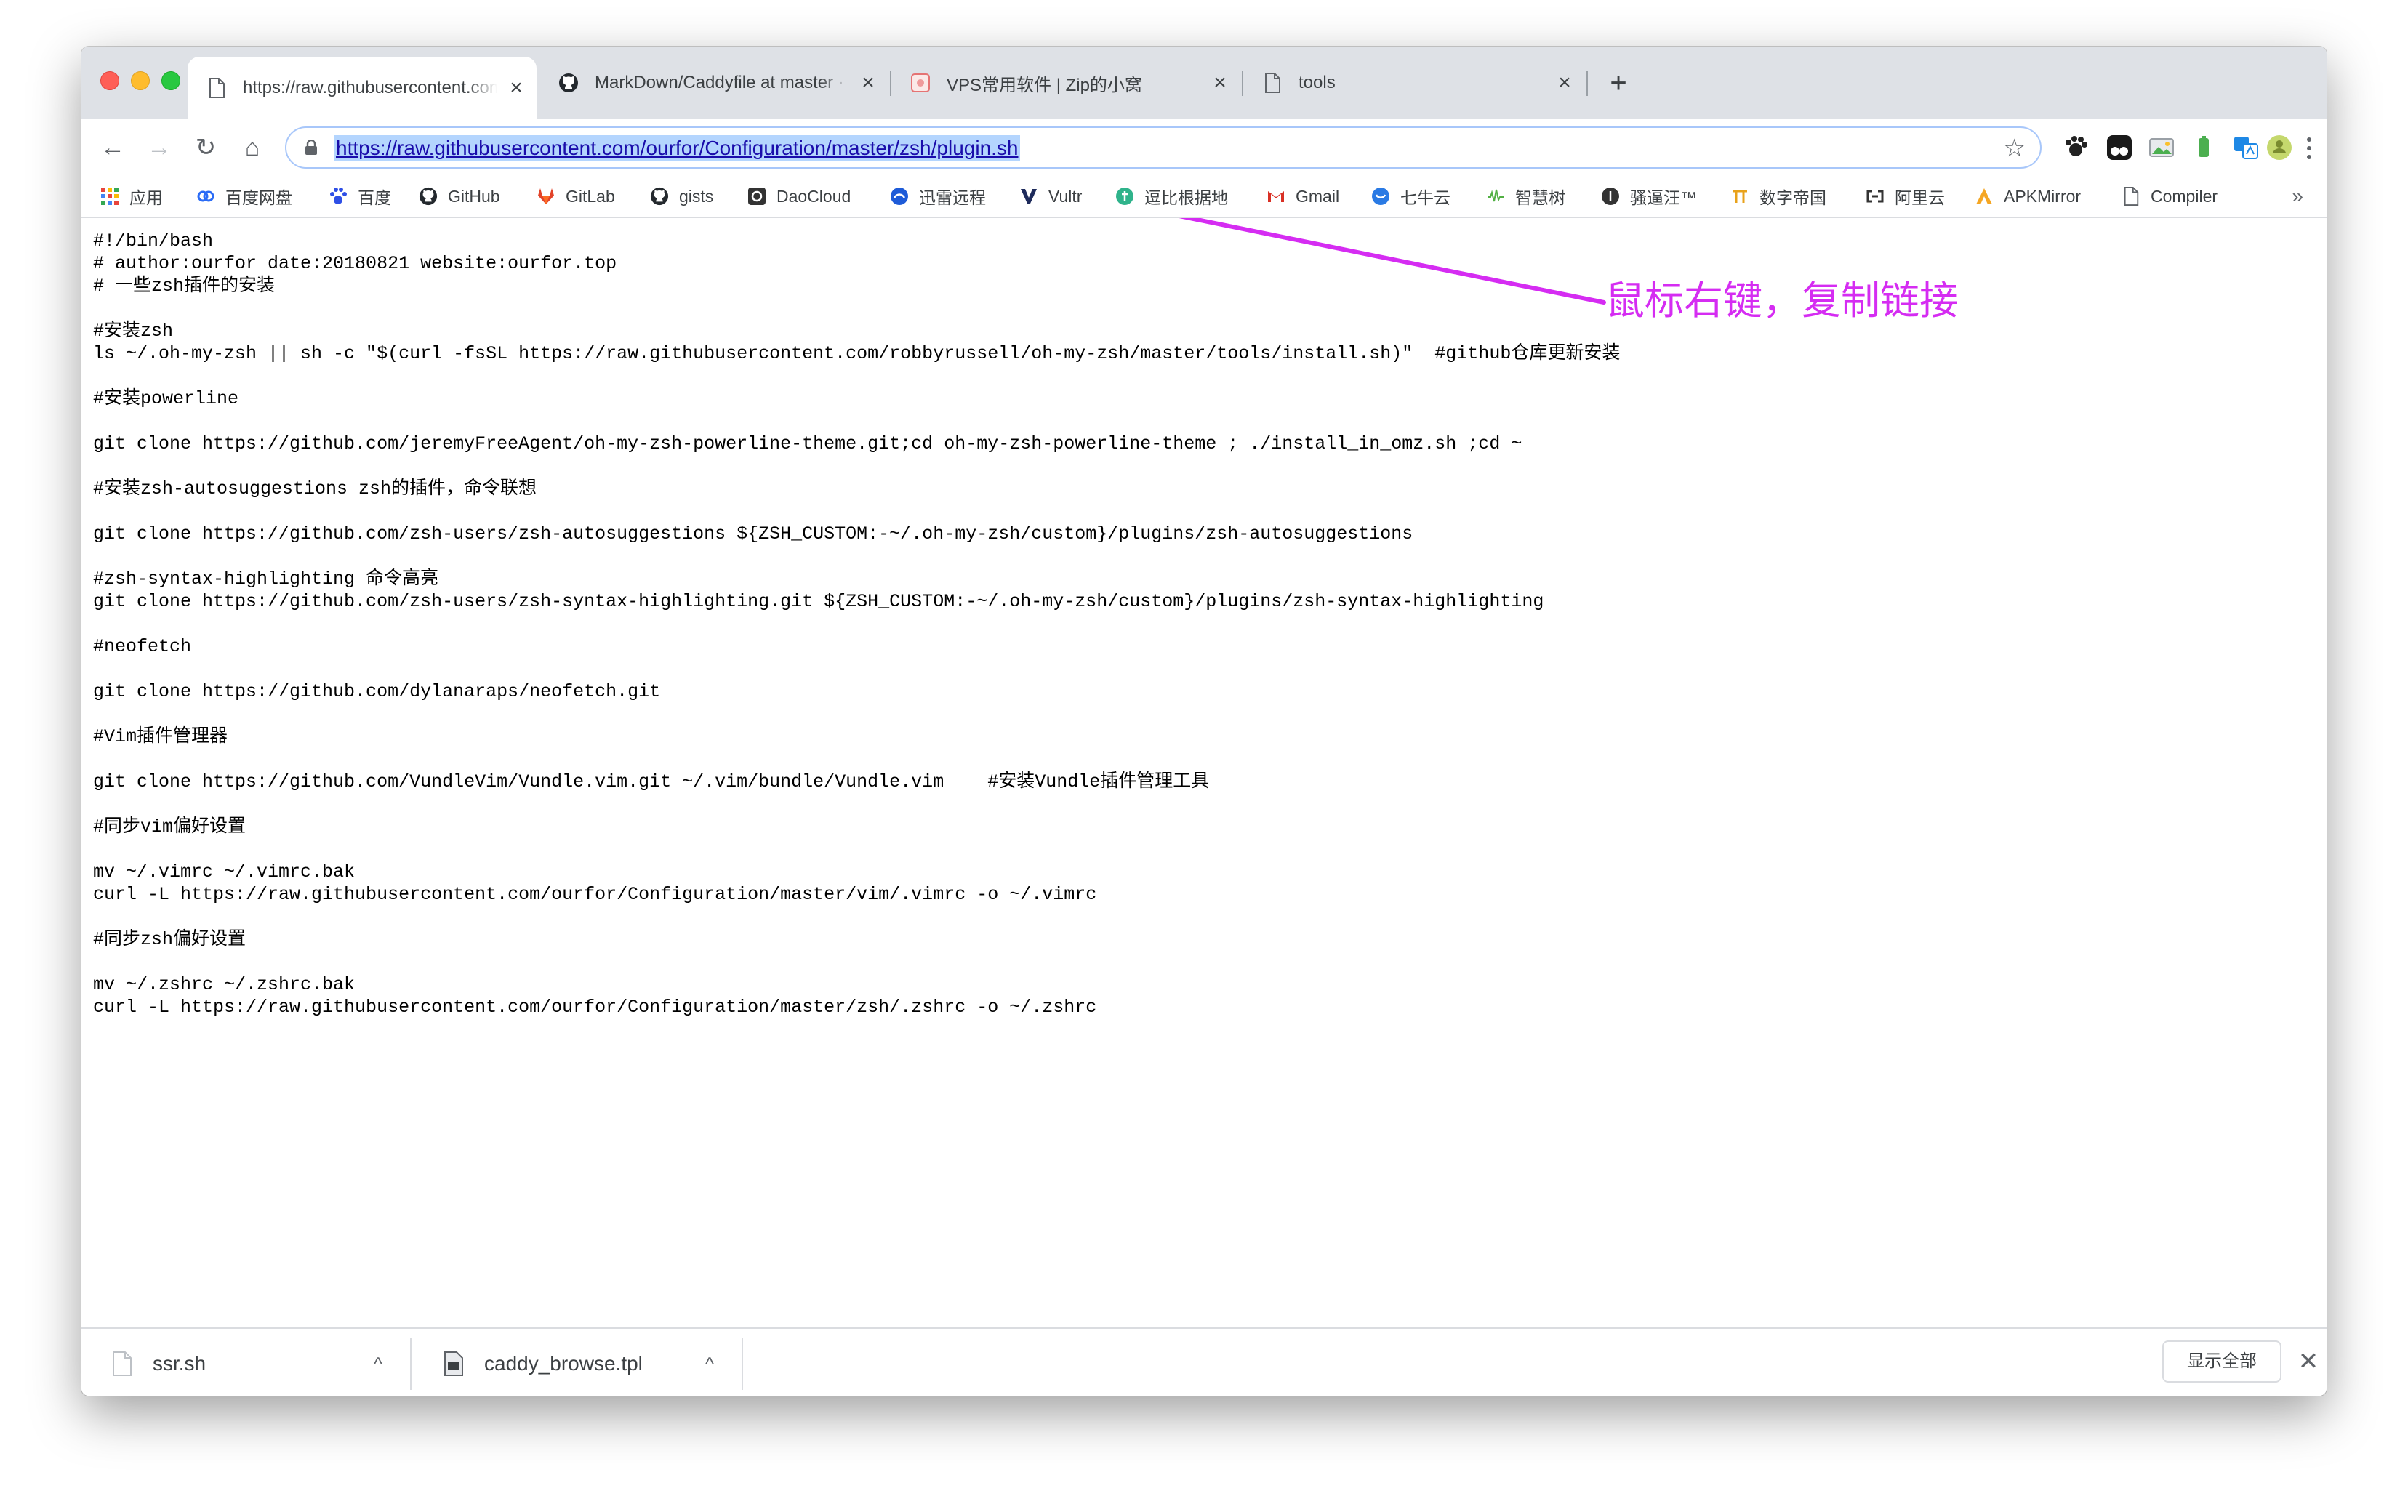  What do you see at coordinates (1028, 196) in the screenshot?
I see `vultr-icon` at bounding box center [1028, 196].